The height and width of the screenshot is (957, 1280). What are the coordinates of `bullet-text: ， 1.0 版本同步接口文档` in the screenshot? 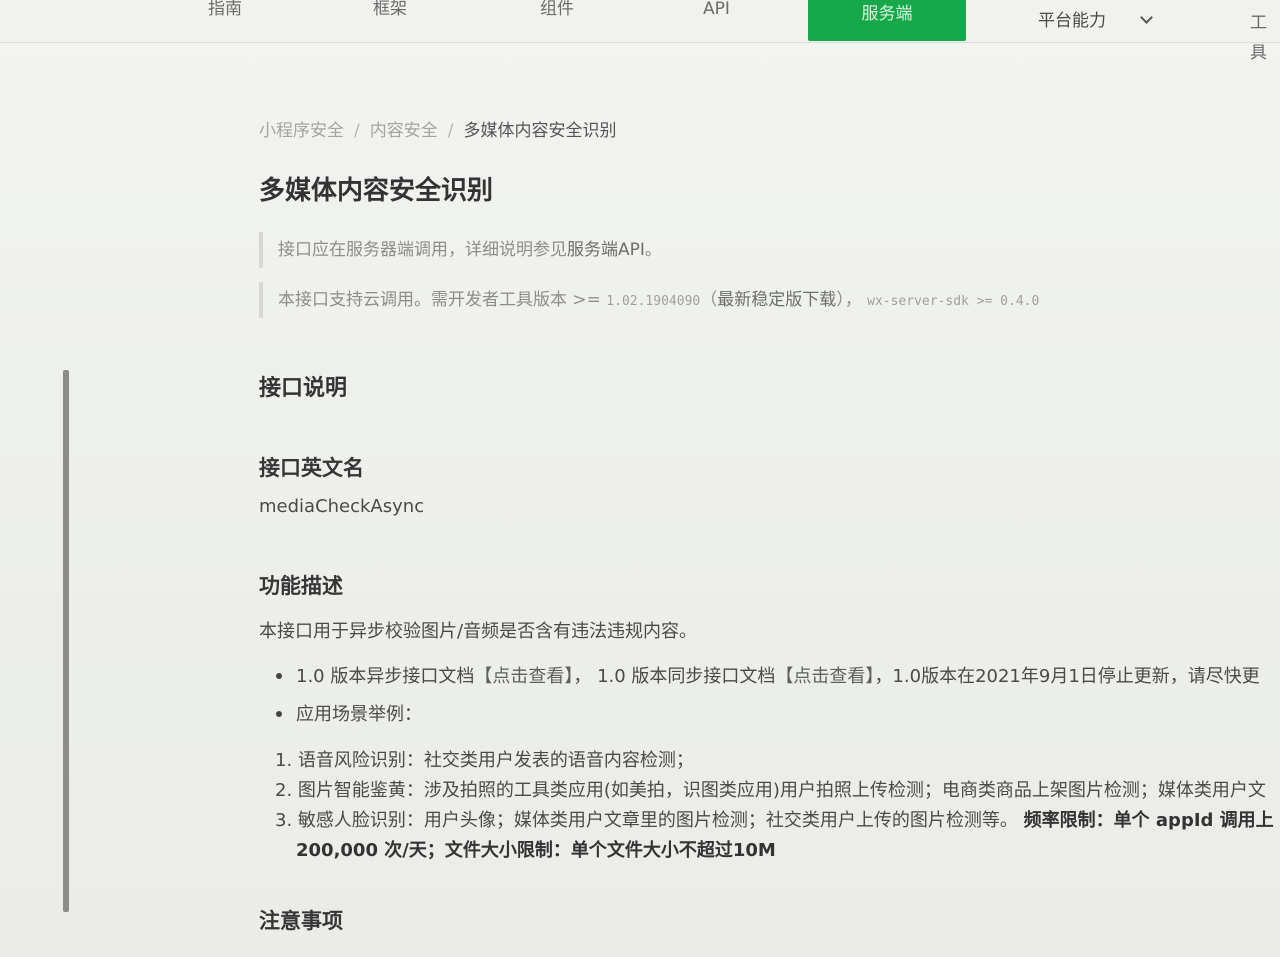 It's located at (674, 676).